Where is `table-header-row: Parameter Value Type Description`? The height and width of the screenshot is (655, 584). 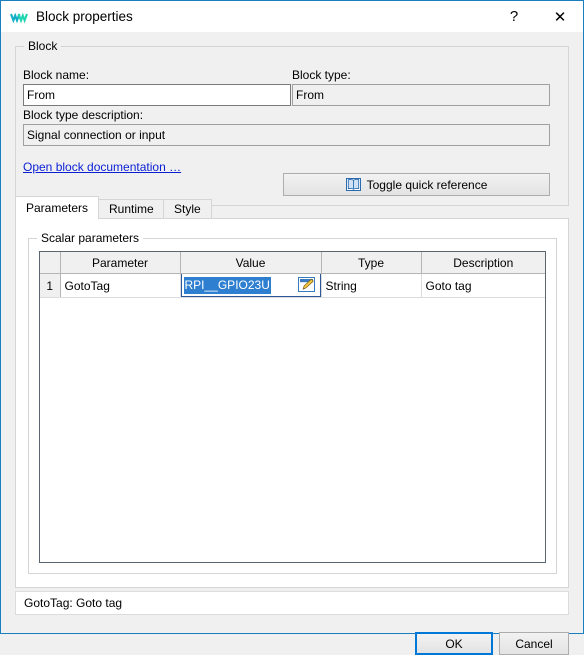 table-header-row: Parameter Value Type Description is located at coordinates (292, 263).